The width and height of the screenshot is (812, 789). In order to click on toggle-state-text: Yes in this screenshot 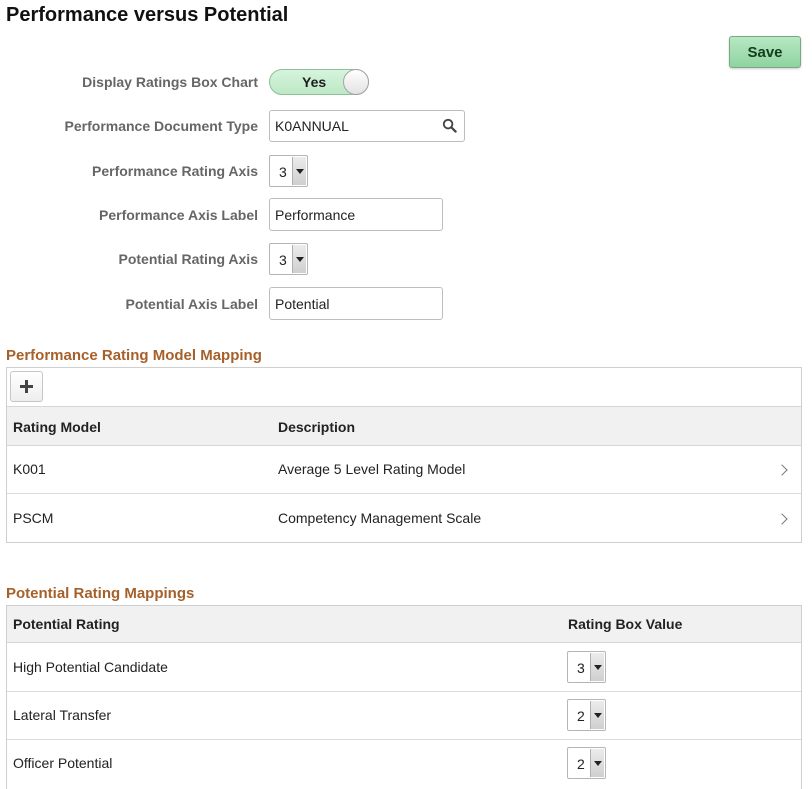, I will do `click(314, 82)`.